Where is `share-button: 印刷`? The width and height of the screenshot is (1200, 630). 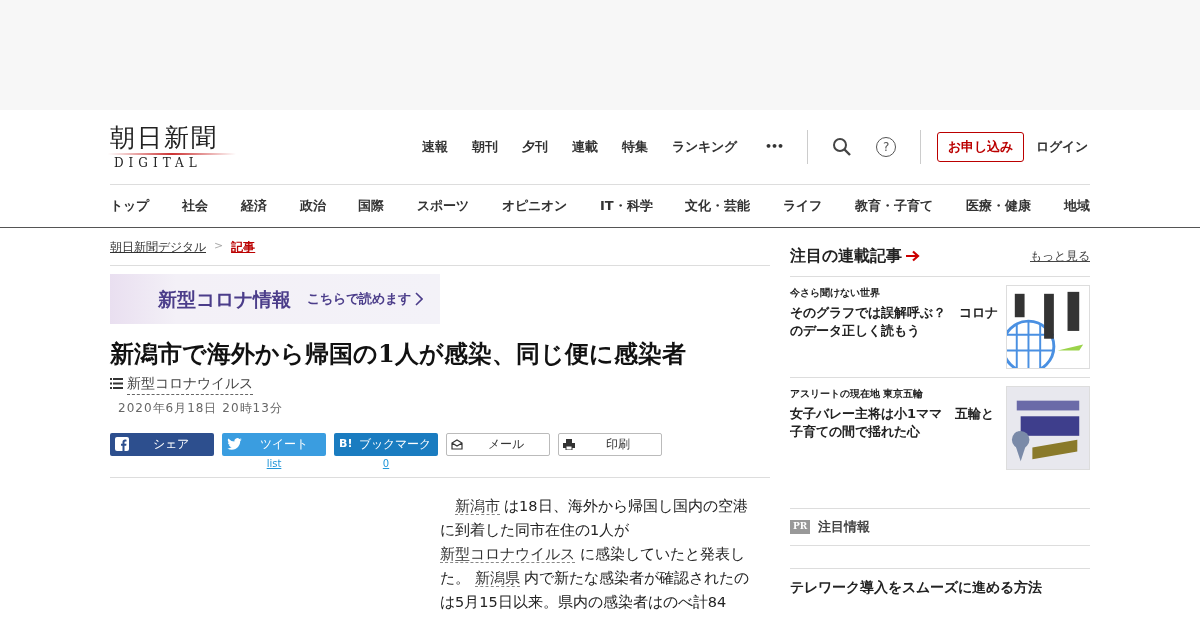 share-button: 印刷 is located at coordinates (610, 444).